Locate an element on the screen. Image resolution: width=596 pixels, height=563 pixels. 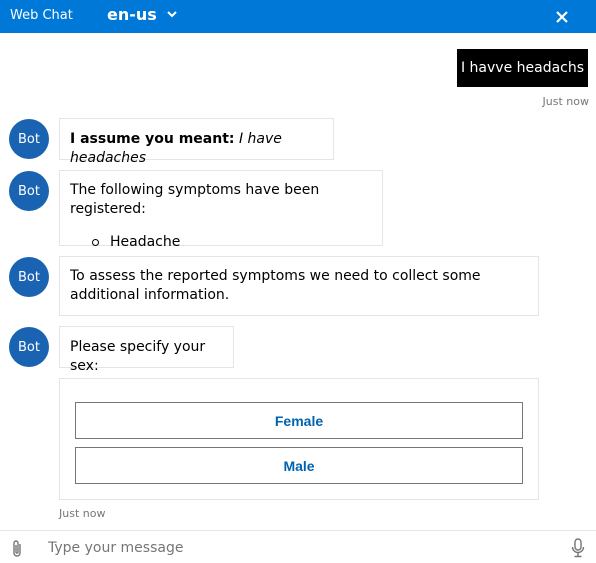
female-button: Female is located at coordinates (299, 420).